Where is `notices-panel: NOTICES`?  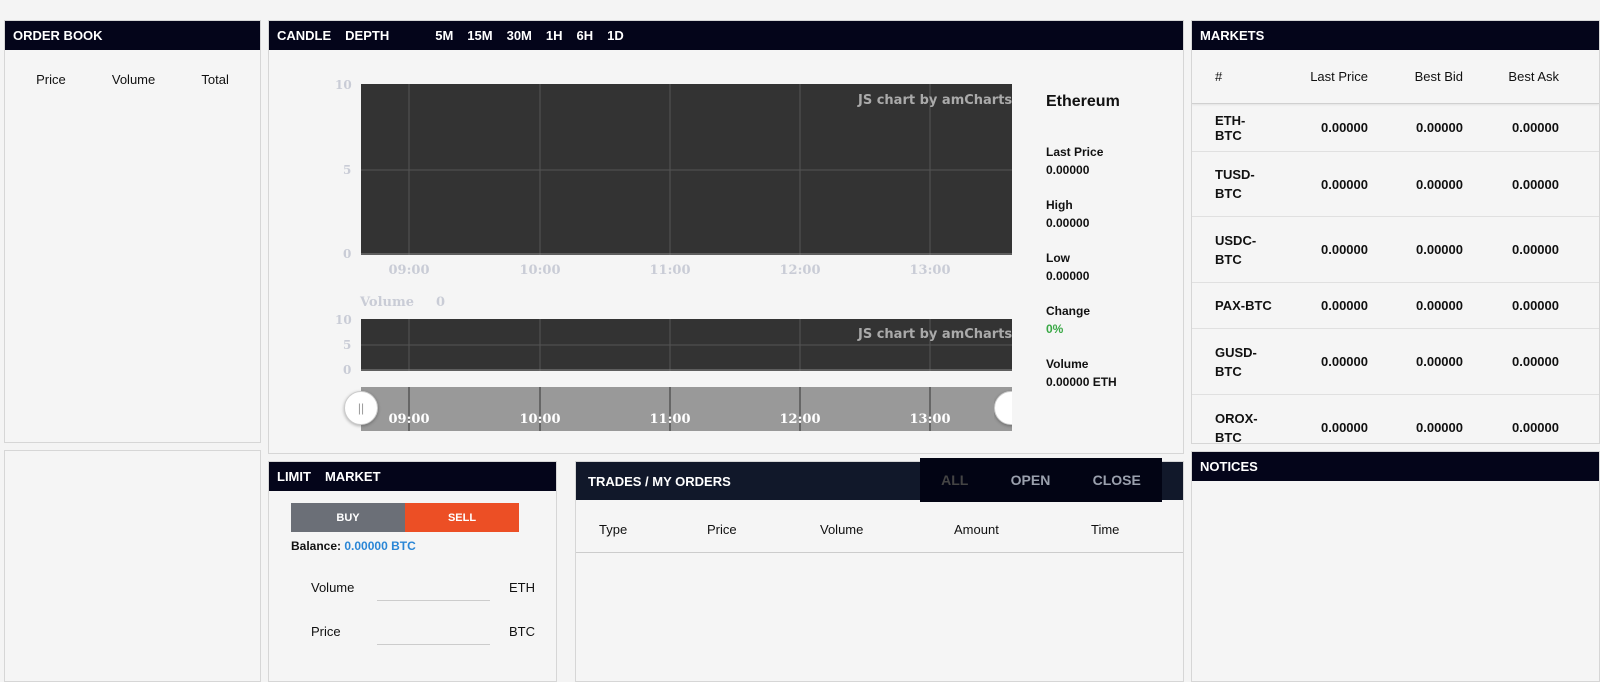 notices-panel: NOTICES is located at coordinates (1395, 566).